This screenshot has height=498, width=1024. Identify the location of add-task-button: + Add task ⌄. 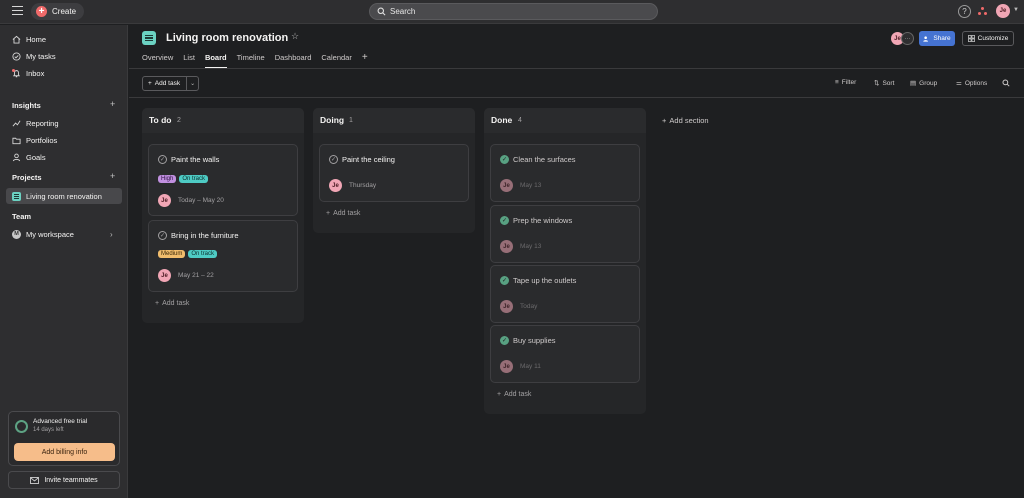
(171, 83).